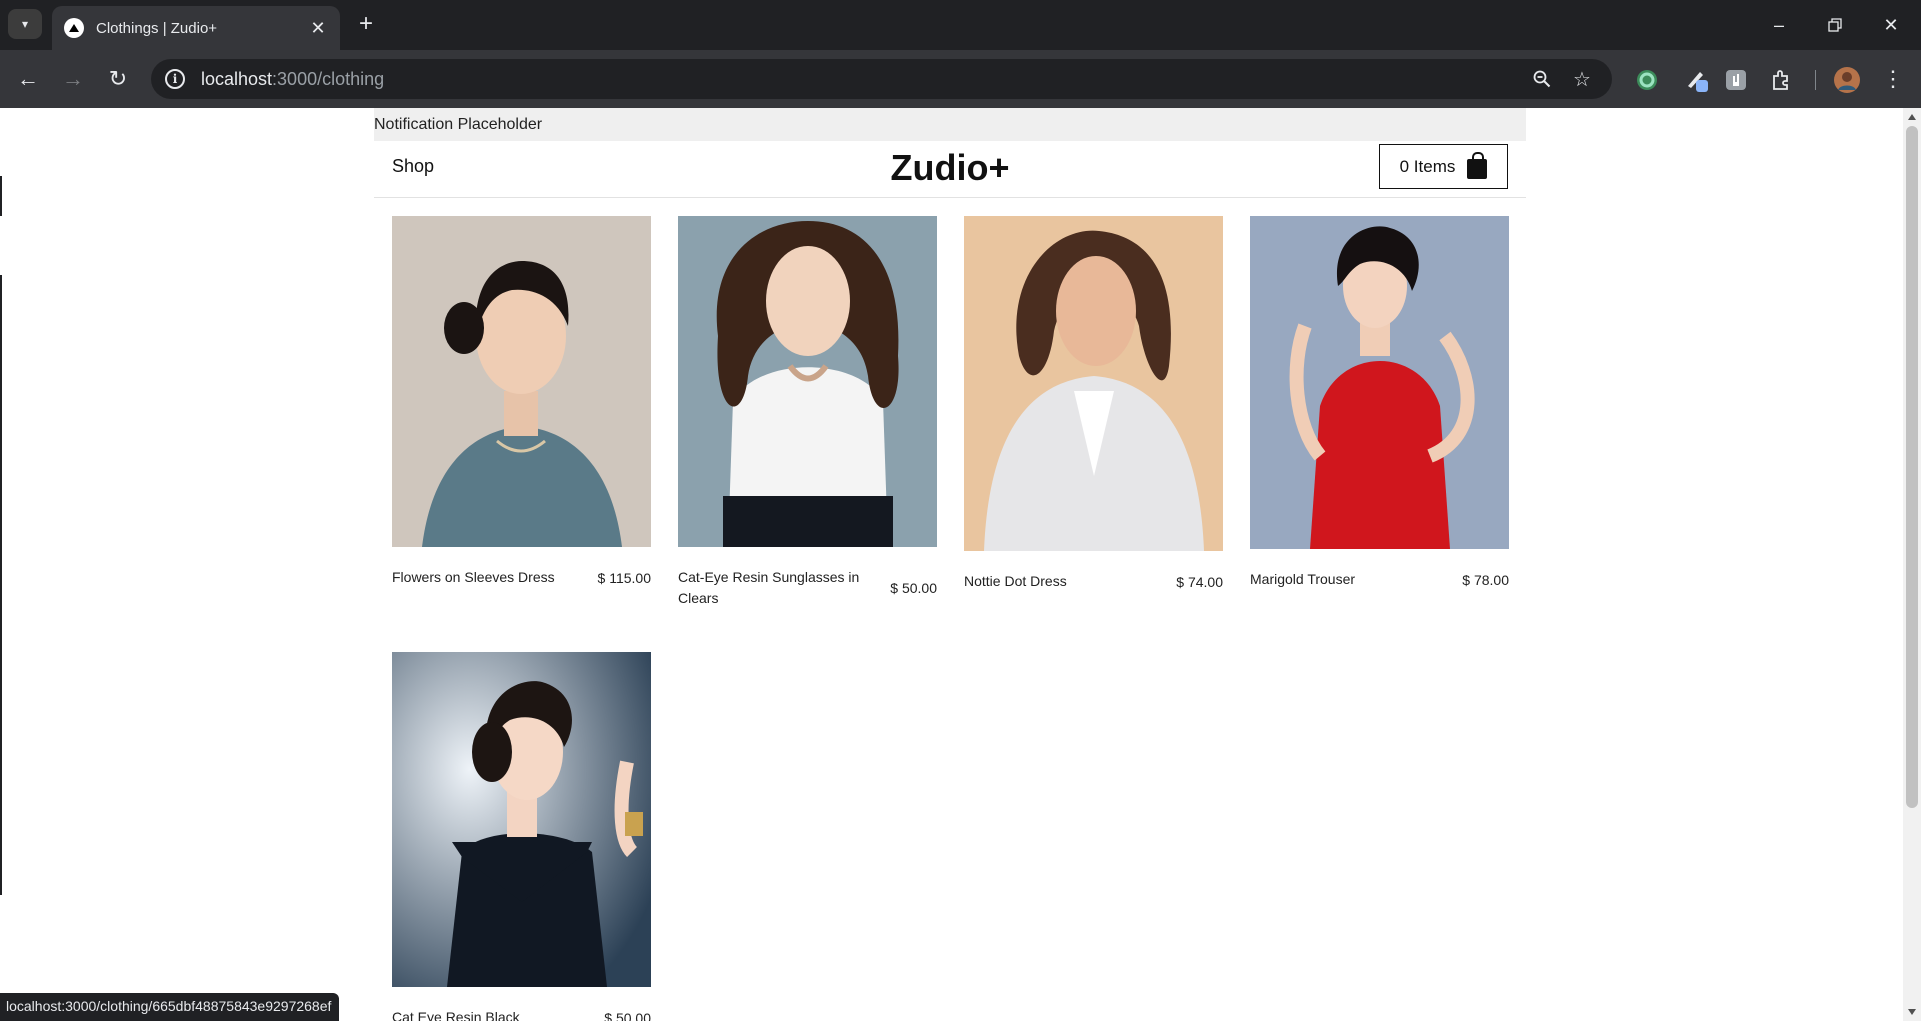  I want to click on chevron-down-icon: ▾, so click(25, 24).